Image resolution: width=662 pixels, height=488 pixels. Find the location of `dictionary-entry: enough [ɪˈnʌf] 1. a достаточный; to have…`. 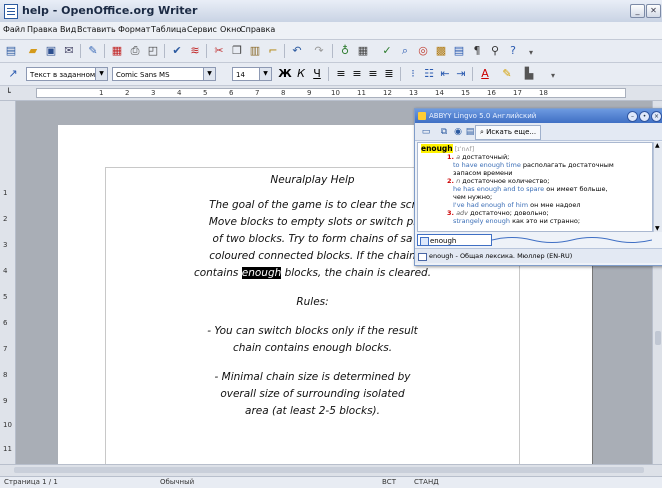

dictionary-entry: enough [ɪˈnʌf] 1. a достаточный; to have… is located at coordinates (535, 187).